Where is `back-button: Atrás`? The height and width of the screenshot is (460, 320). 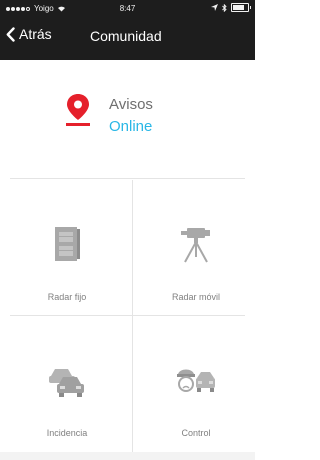
back-button: Atrás is located at coordinates (29, 34).